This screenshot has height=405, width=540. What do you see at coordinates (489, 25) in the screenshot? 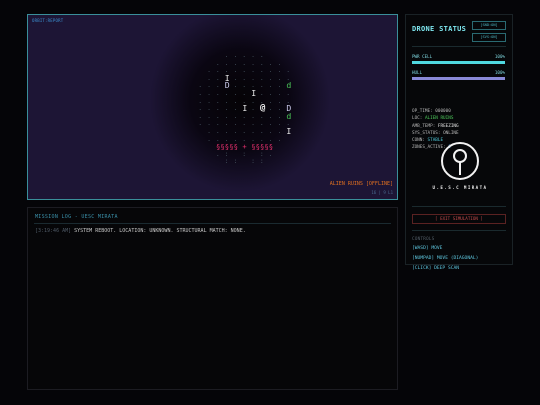
I see `sound-toggle-button: [SND:ON]` at bounding box center [489, 25].